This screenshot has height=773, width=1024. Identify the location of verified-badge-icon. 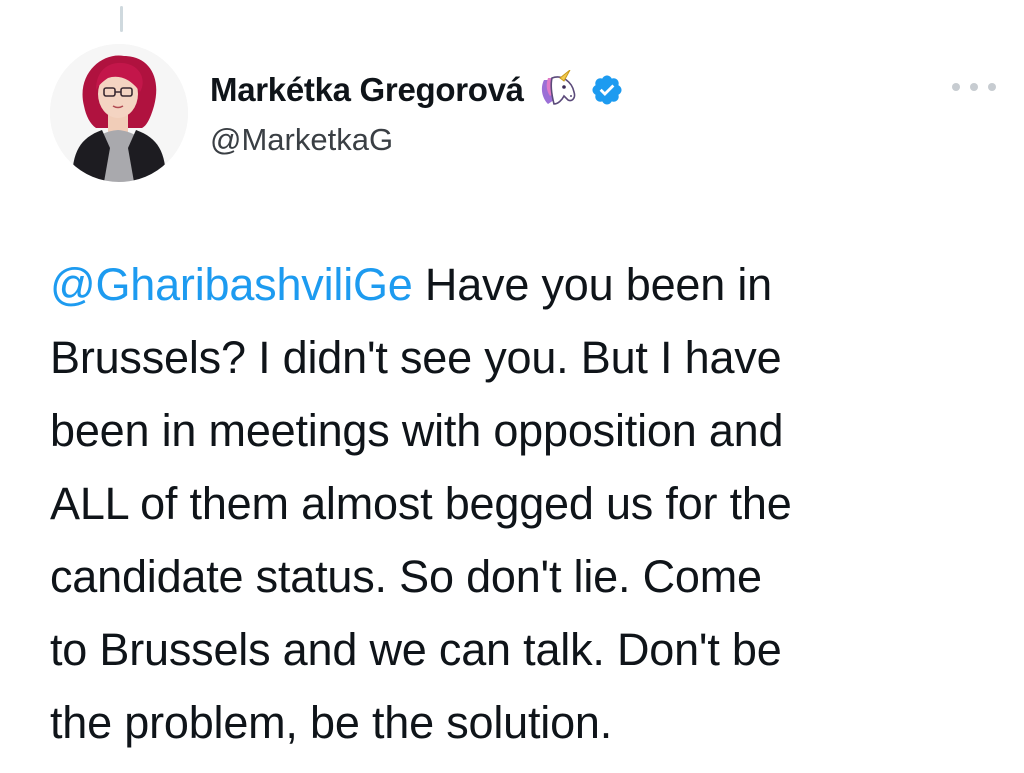
(607, 90).